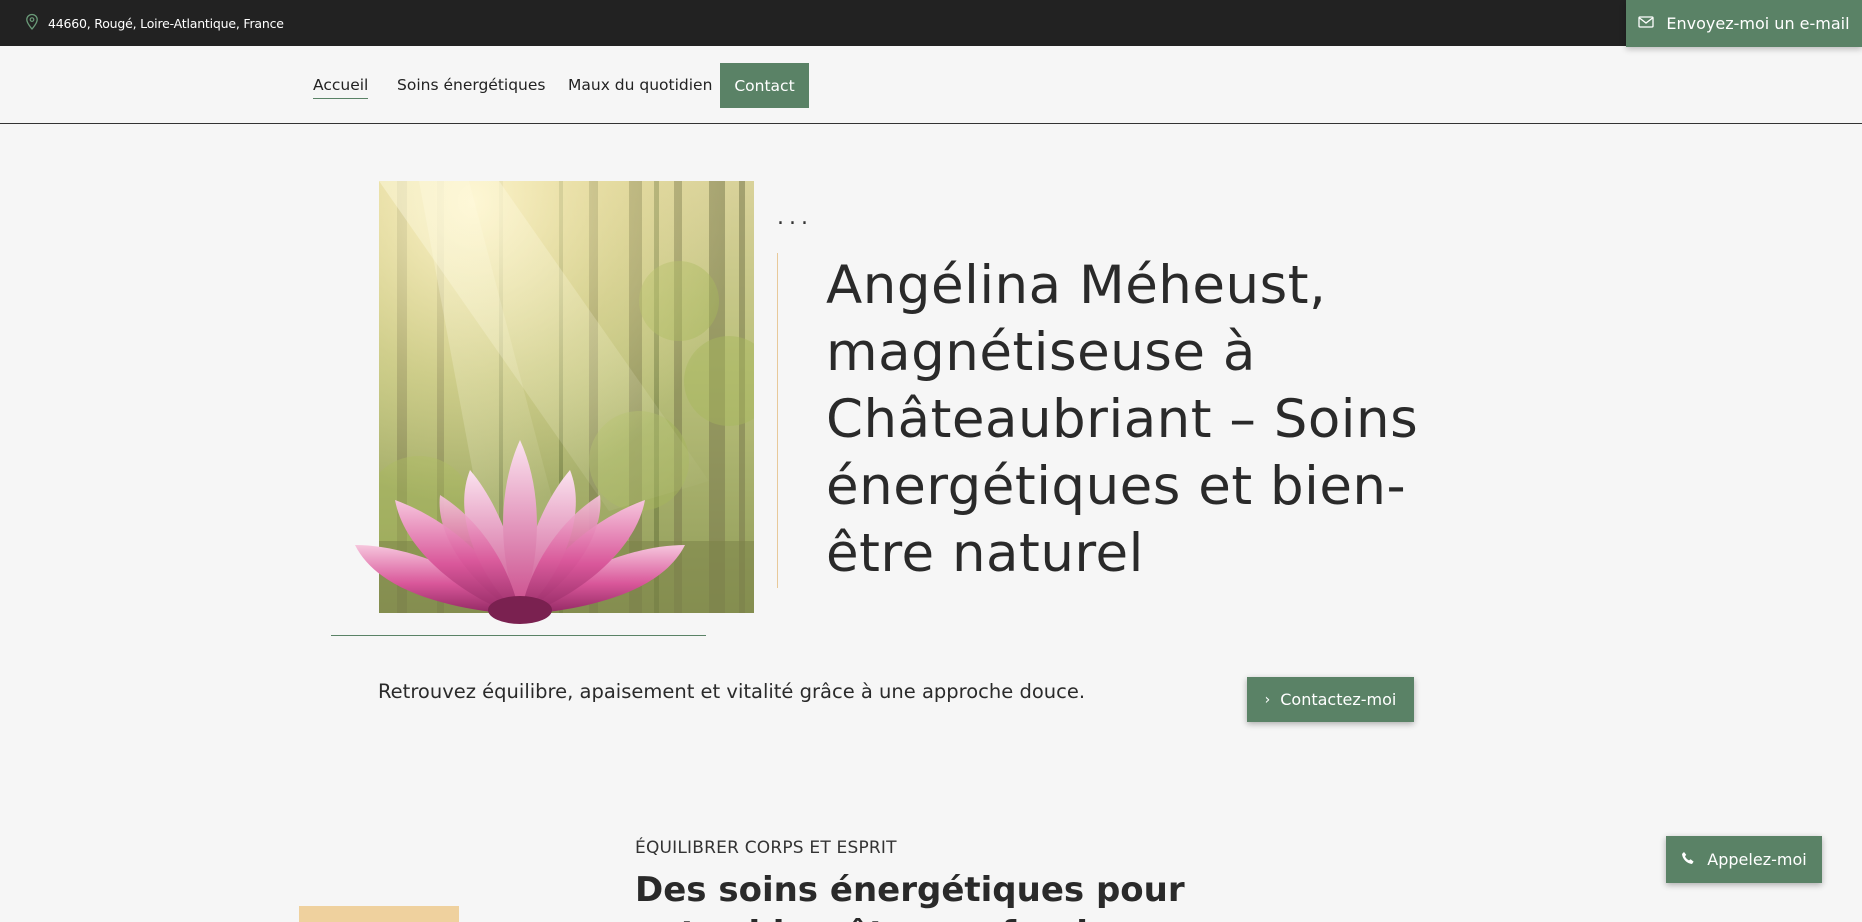 This screenshot has height=922, width=1862. What do you see at coordinates (471, 85) in the screenshot?
I see `nav-item-soins-energetiques: Soins énergétiques` at bounding box center [471, 85].